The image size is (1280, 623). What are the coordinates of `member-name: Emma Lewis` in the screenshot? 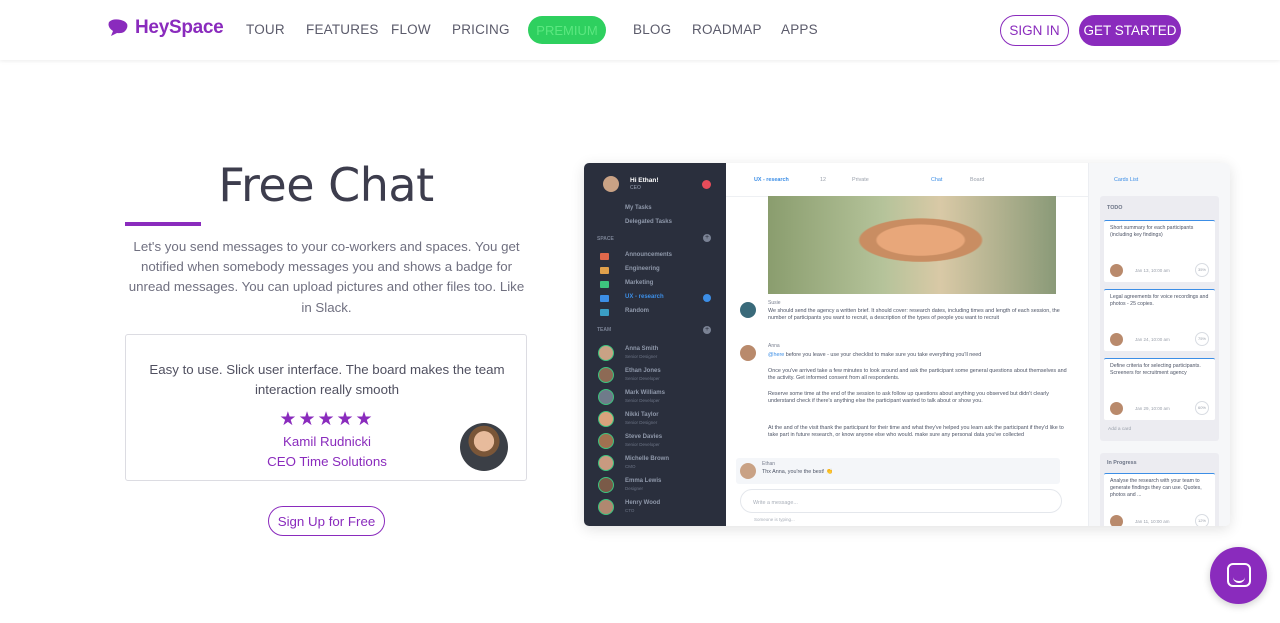 It's located at (643, 481).